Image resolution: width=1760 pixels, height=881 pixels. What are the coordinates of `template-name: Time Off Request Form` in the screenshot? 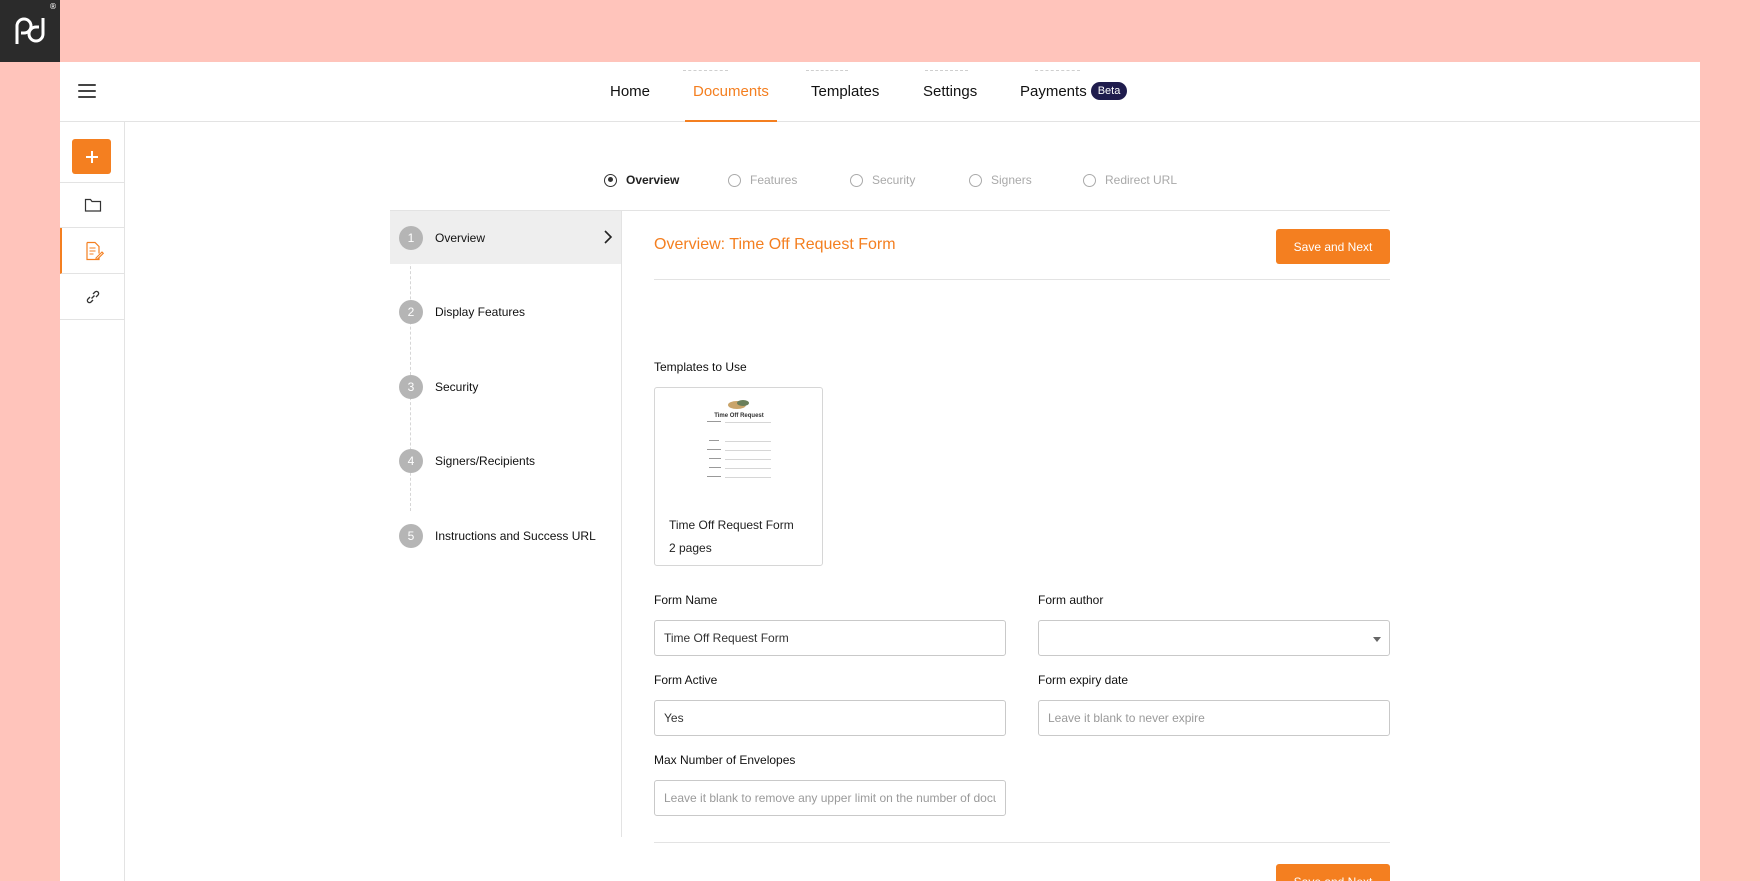 It's located at (731, 525).